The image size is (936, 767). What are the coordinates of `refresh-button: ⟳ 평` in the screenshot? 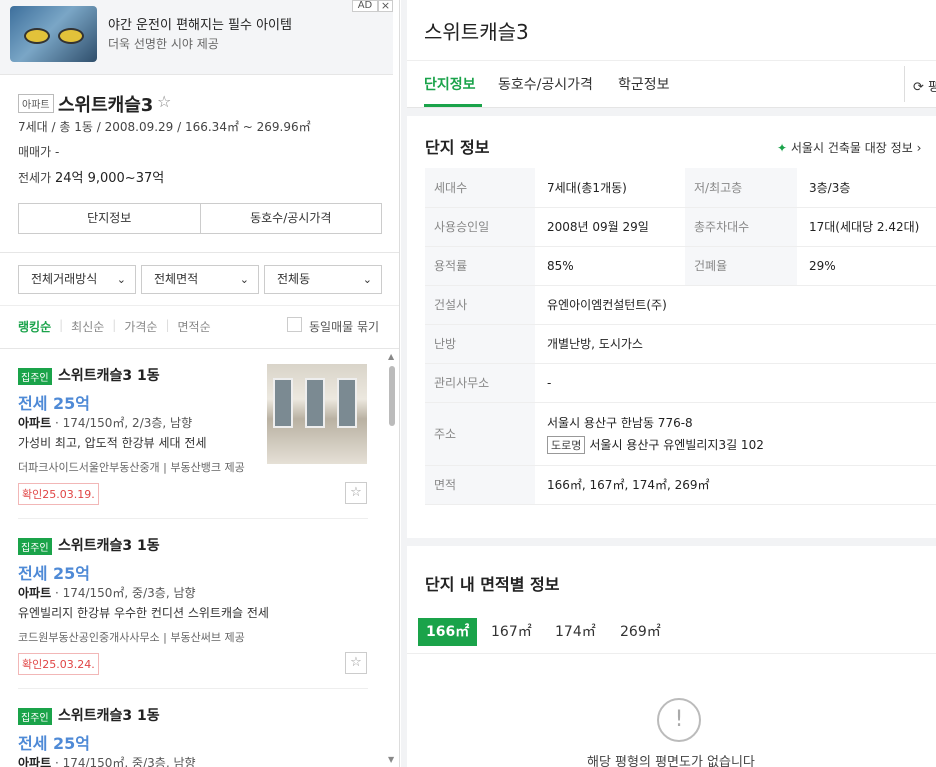 It's located at (920, 84).